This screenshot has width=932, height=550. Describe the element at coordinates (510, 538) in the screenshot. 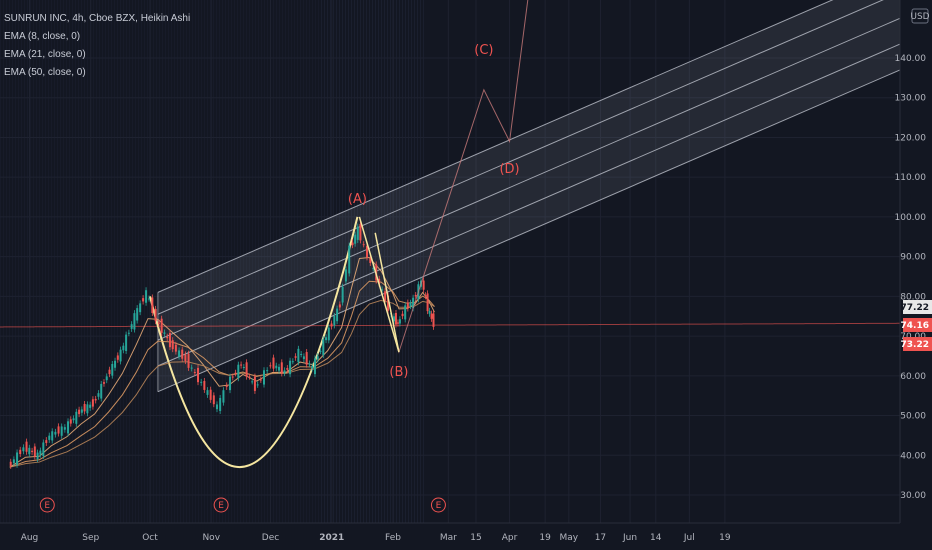

I see `x-tick-label: Apr` at that location.